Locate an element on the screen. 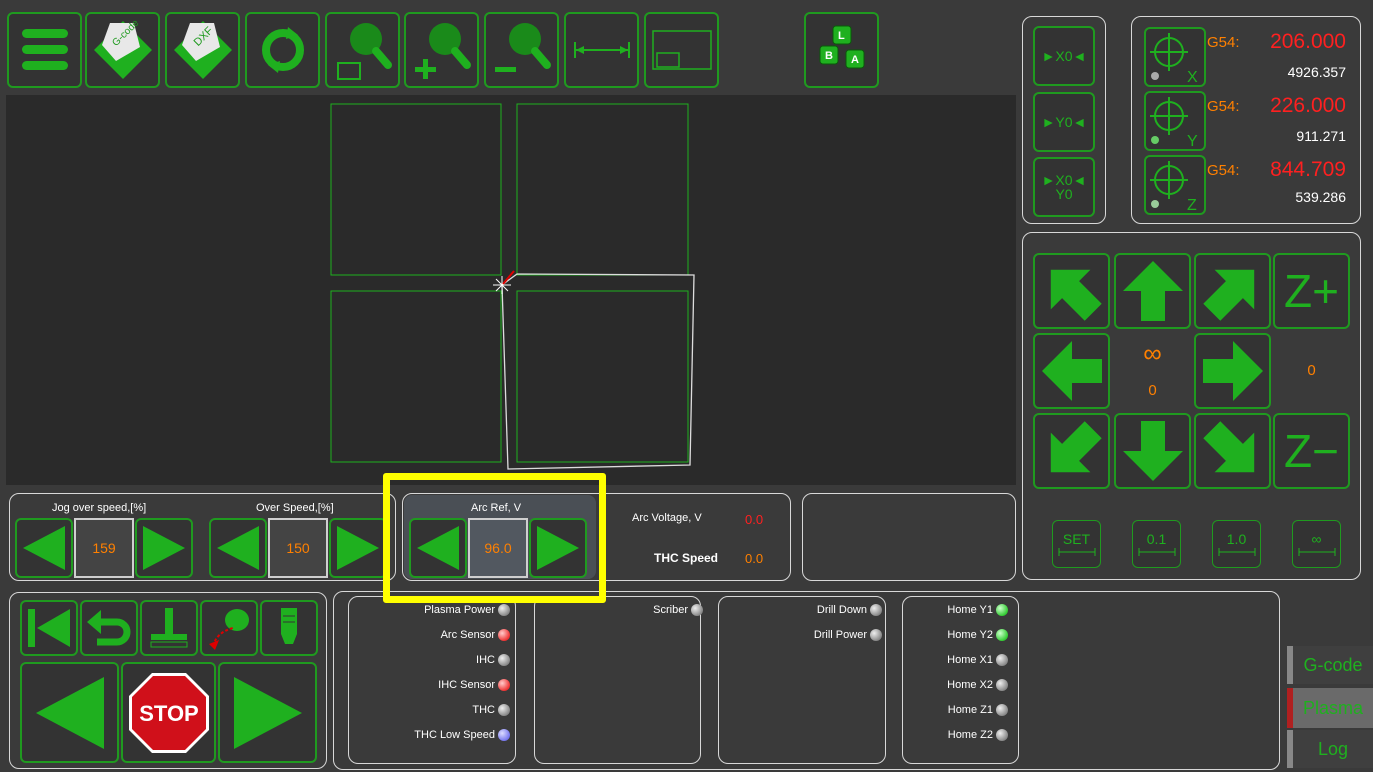 This screenshot has height=772, width=1373. crosshair-icon: Y is located at coordinates (1174, 122).